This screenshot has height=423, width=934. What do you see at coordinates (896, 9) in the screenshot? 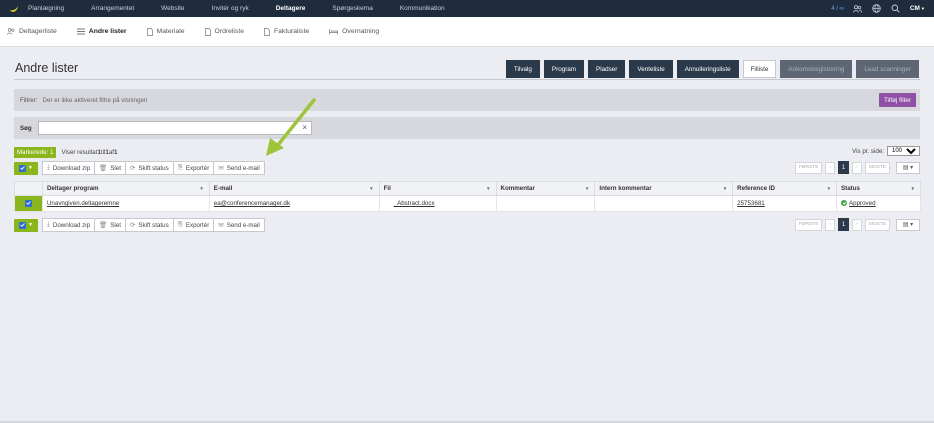
I see `search-icon` at bounding box center [896, 9].